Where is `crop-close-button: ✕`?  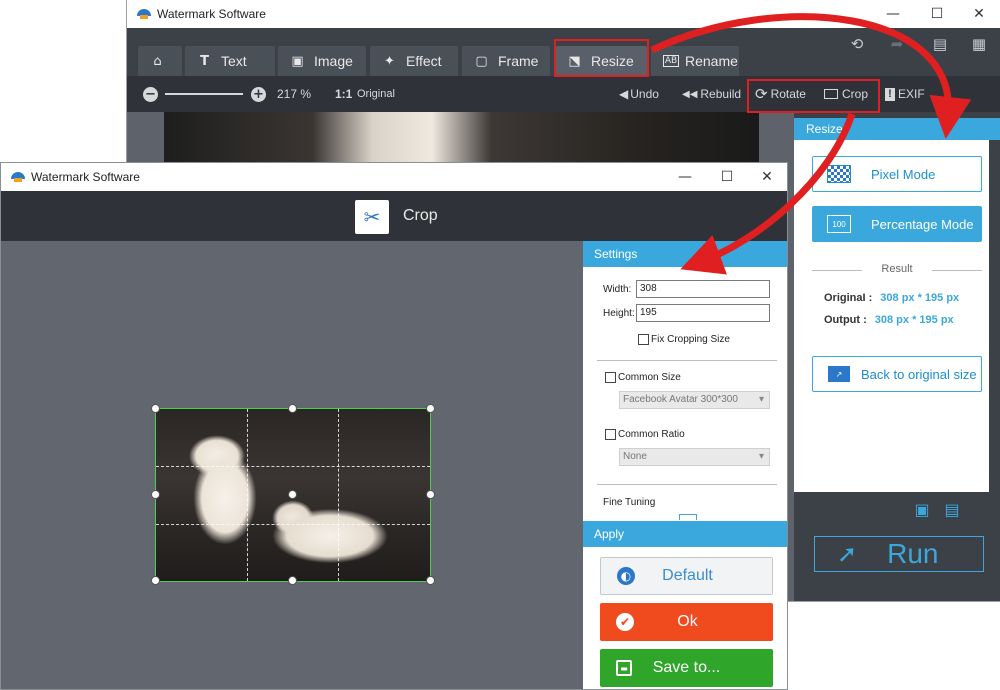
crop-close-button: ✕ is located at coordinates (766, 177).